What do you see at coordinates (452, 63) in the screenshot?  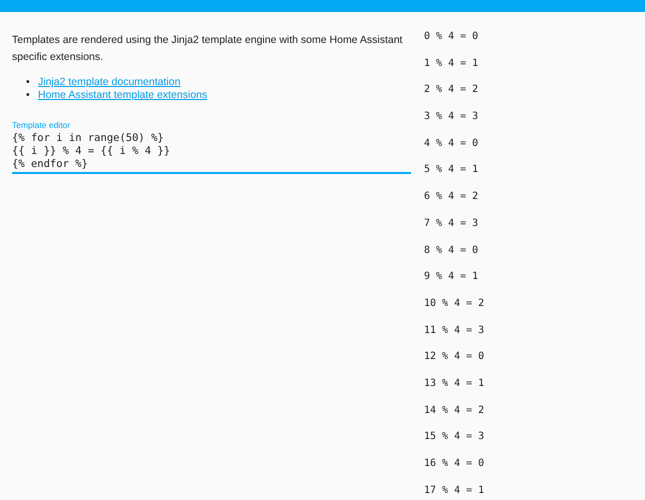 I see `result-line: 1 % 4 = 1` at bounding box center [452, 63].